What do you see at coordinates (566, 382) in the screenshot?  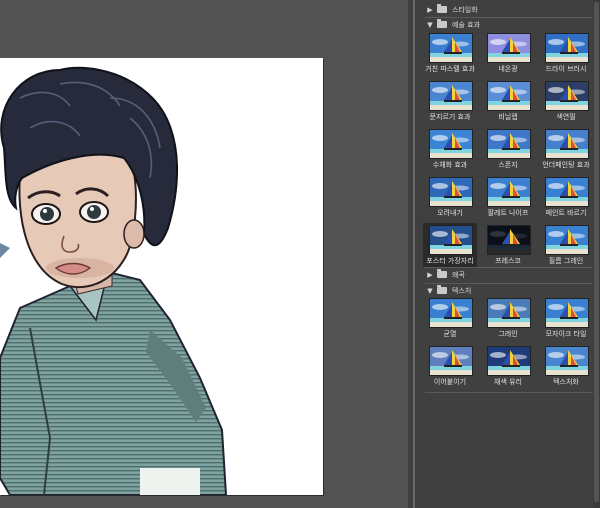 I see `filter-label: 텍스처화` at bounding box center [566, 382].